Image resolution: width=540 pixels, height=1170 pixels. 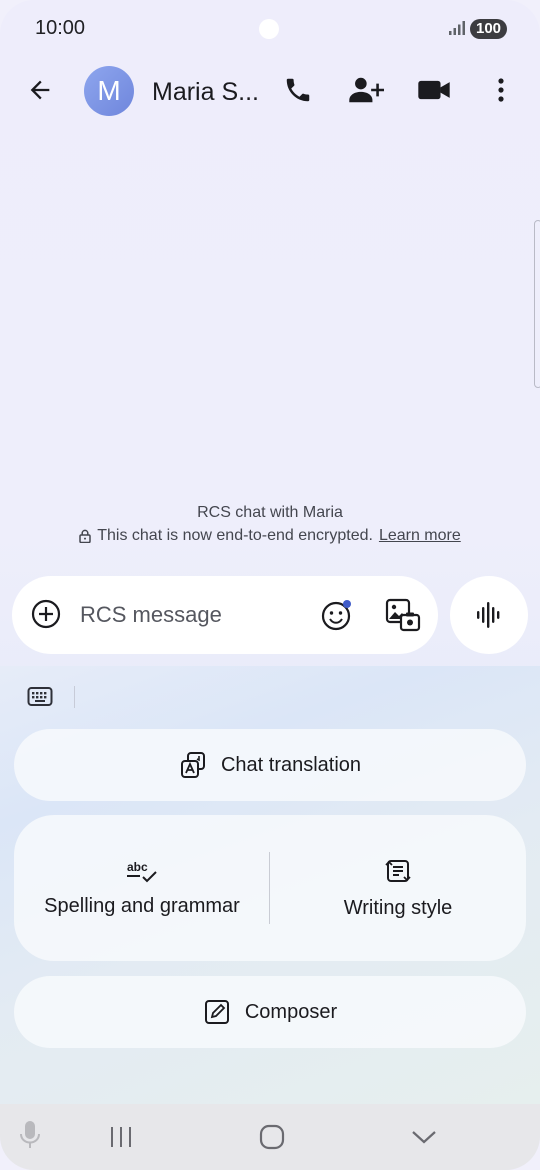 I want to click on writing-style-button: Writing style, so click(x=398, y=888).